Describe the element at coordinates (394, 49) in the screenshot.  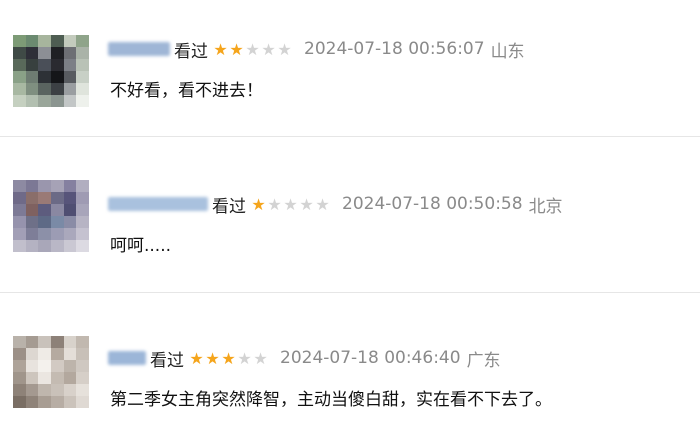
I see `review-time: 2024-07-18 00:56:07` at that location.